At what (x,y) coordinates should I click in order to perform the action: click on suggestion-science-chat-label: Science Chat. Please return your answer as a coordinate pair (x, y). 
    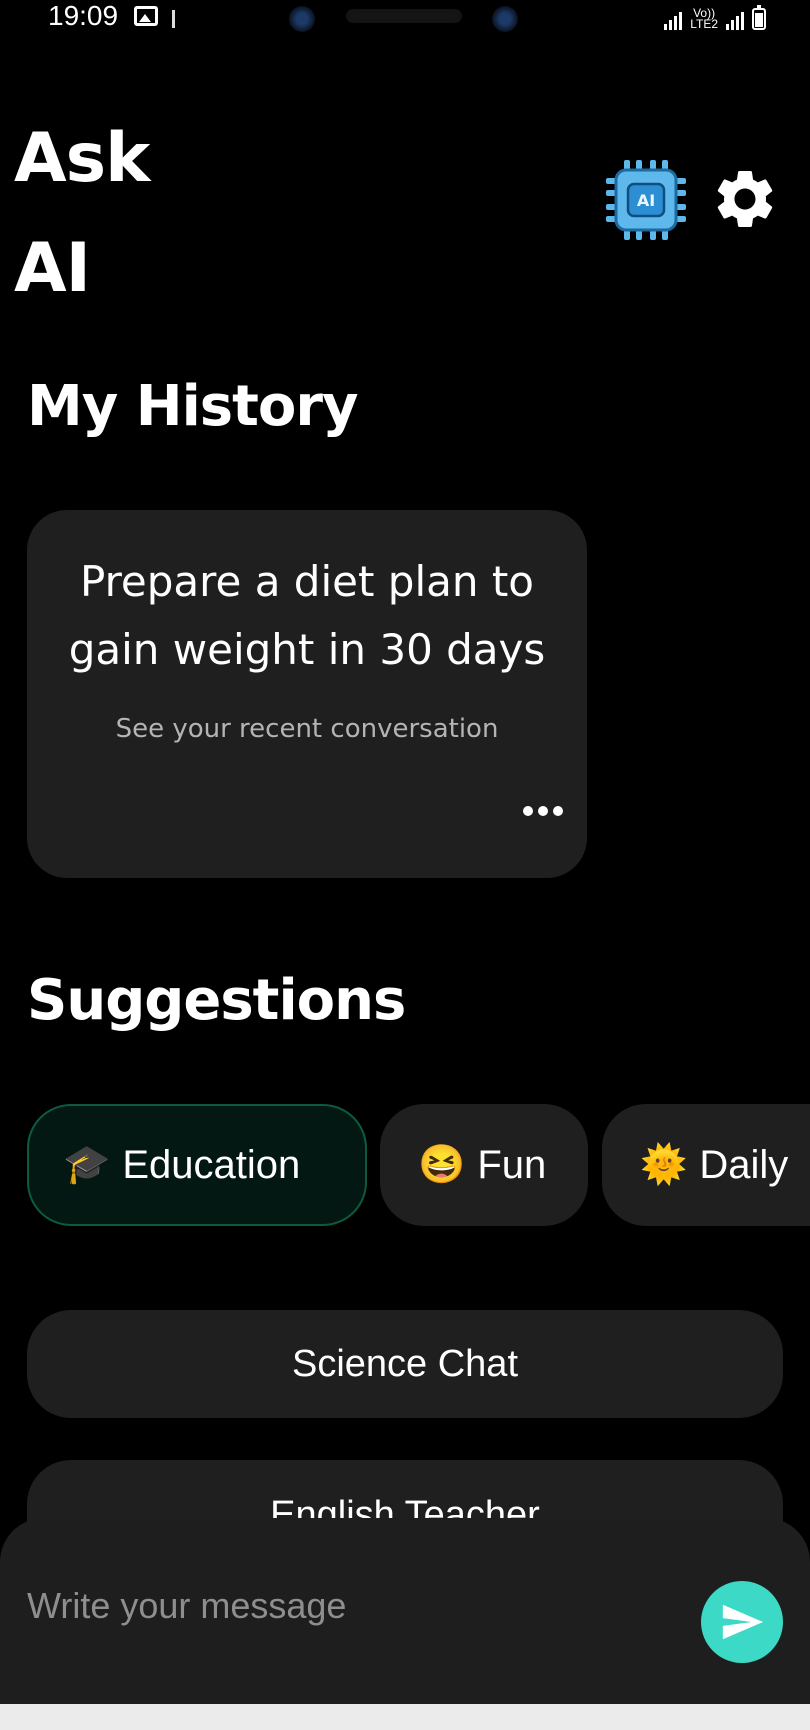
    Looking at the image, I should click on (404, 1364).